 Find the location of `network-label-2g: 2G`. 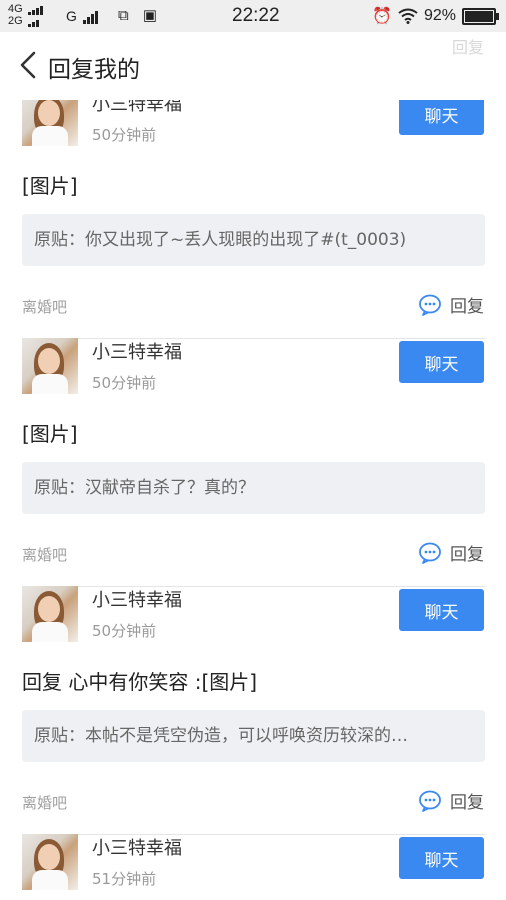

network-label-2g: 2G is located at coordinates (15, 21).